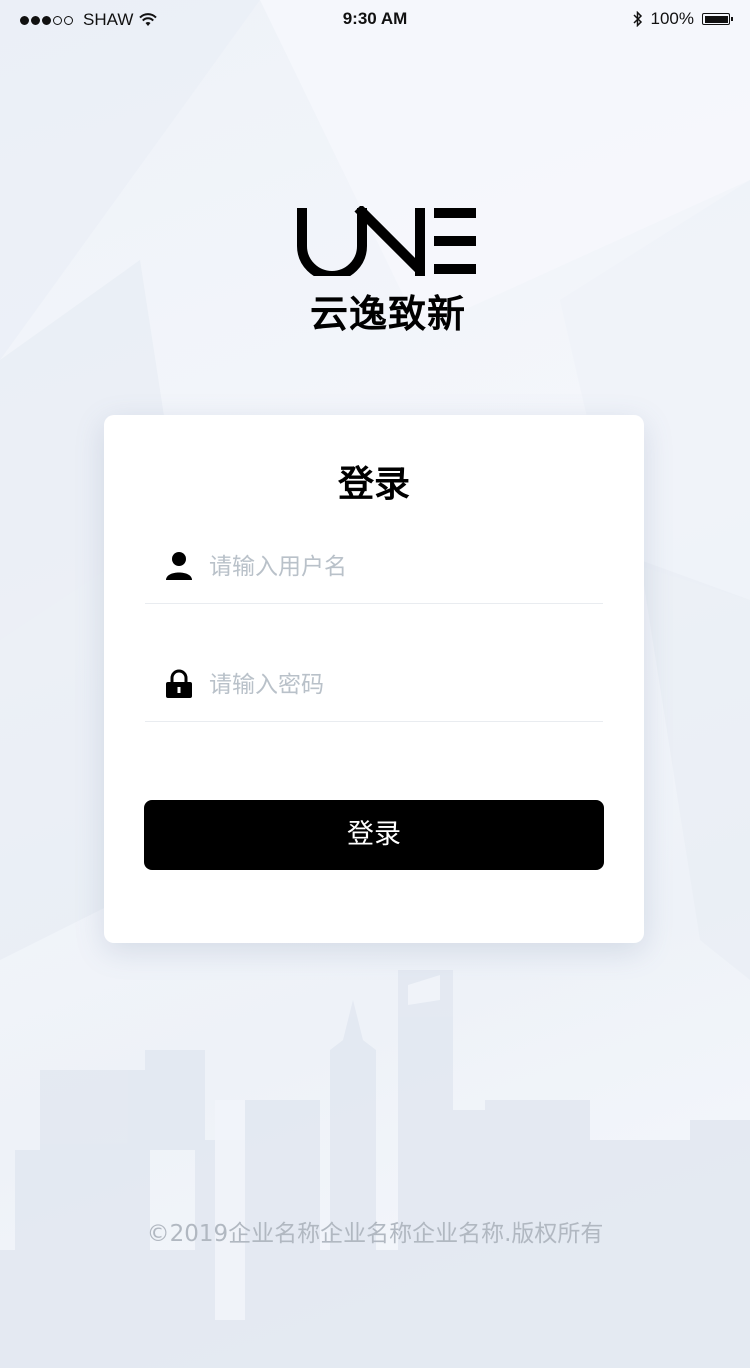 The height and width of the screenshot is (1368, 750). What do you see at coordinates (672, 18) in the screenshot?
I see `battery-percent: 100%` at bounding box center [672, 18].